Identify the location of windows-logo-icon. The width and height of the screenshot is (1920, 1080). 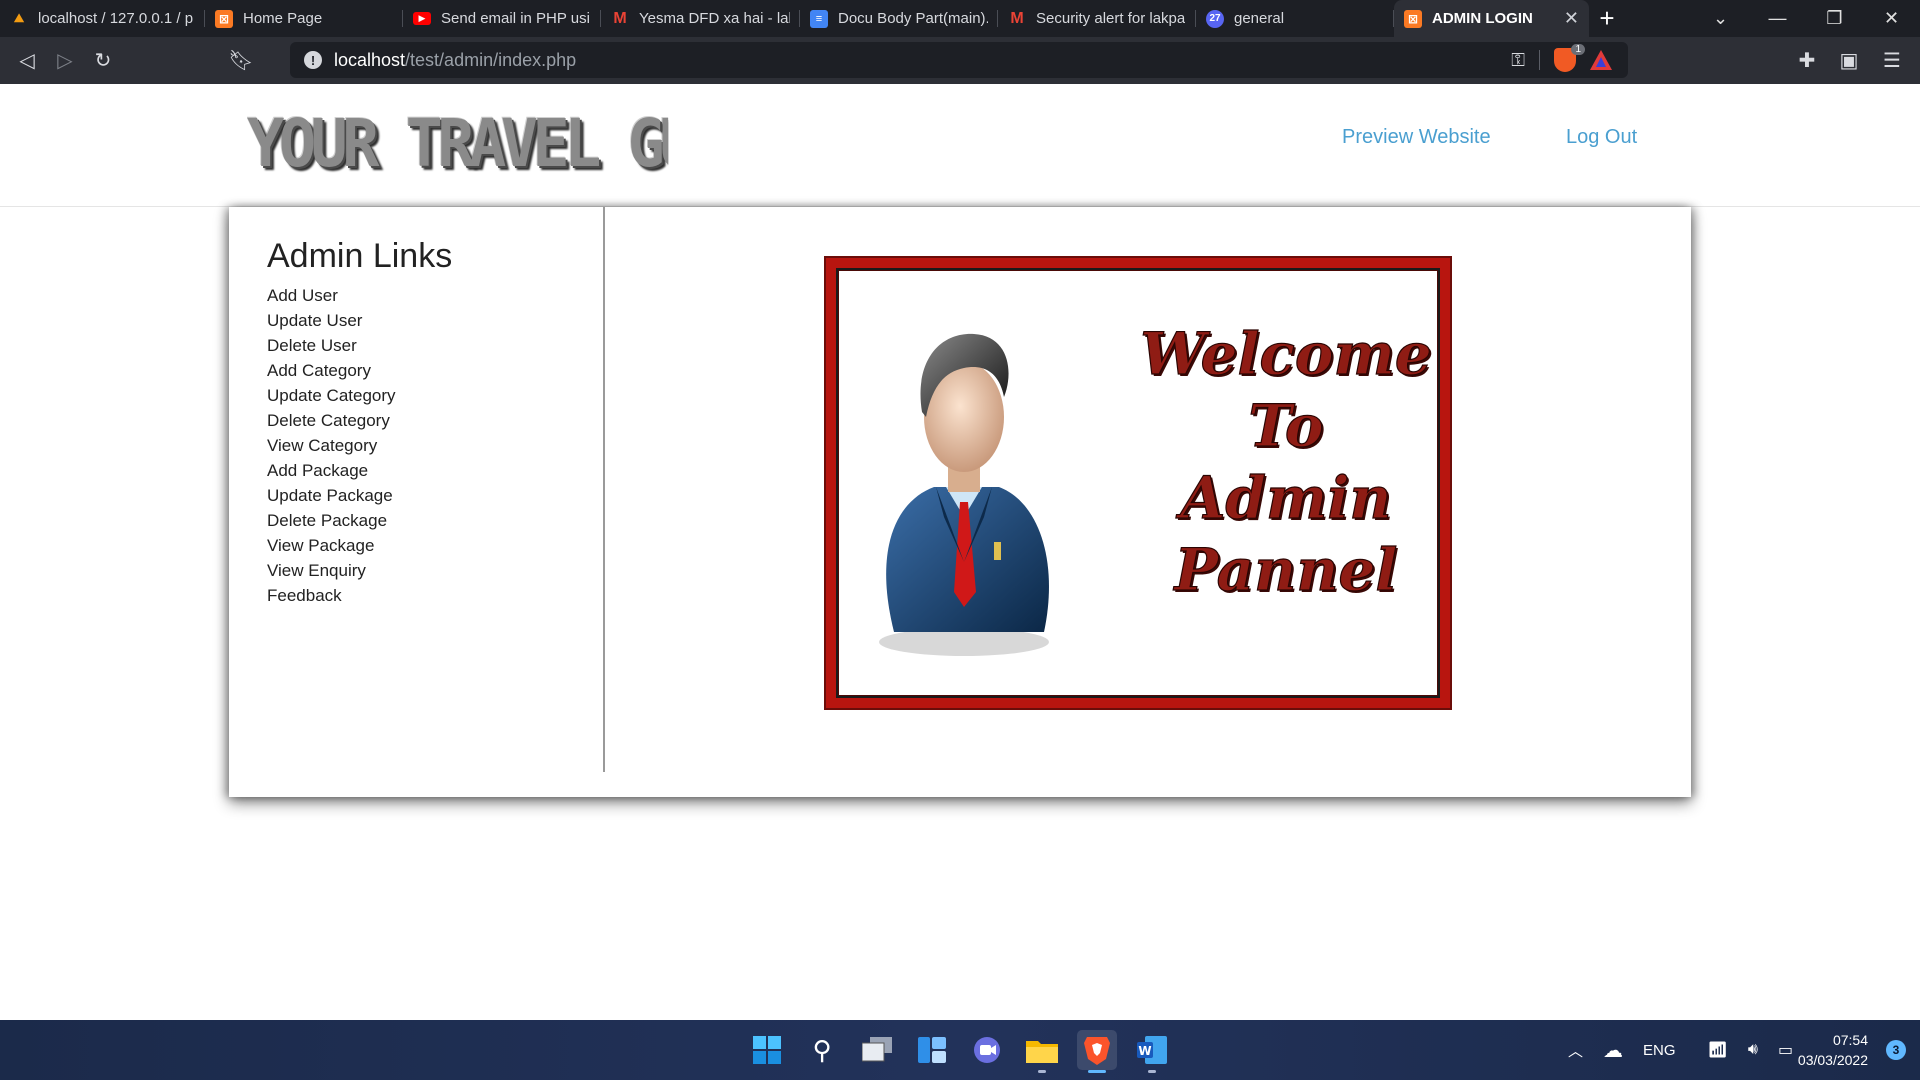
(767, 1050).